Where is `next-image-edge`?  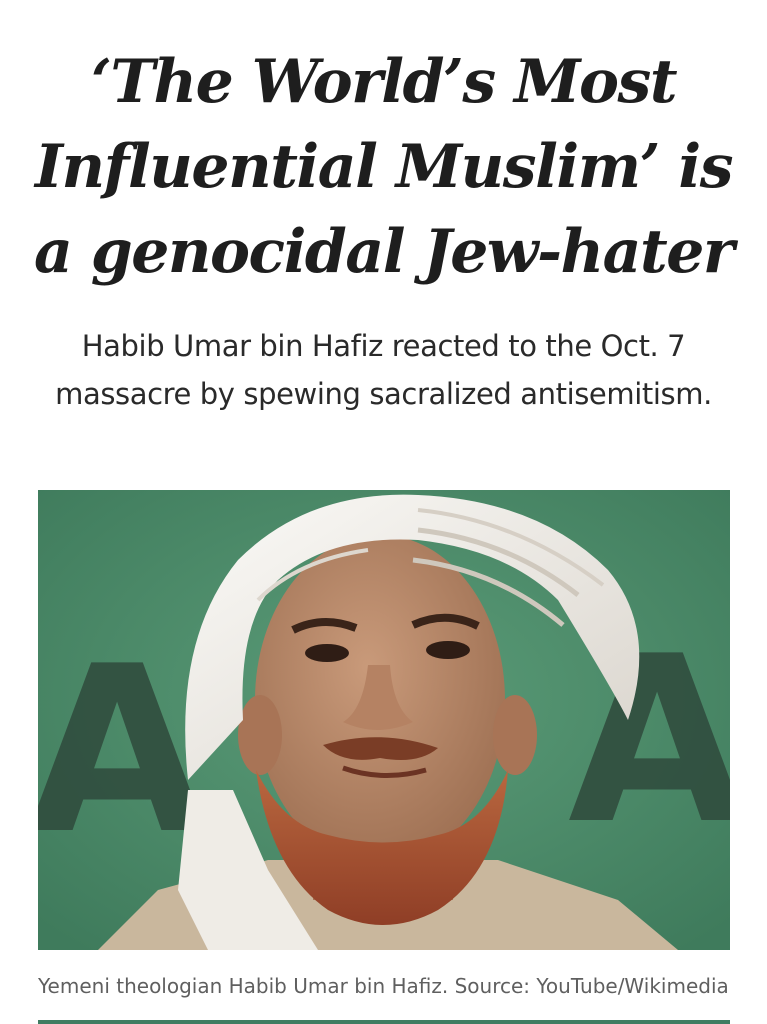 next-image-edge is located at coordinates (384, 1022).